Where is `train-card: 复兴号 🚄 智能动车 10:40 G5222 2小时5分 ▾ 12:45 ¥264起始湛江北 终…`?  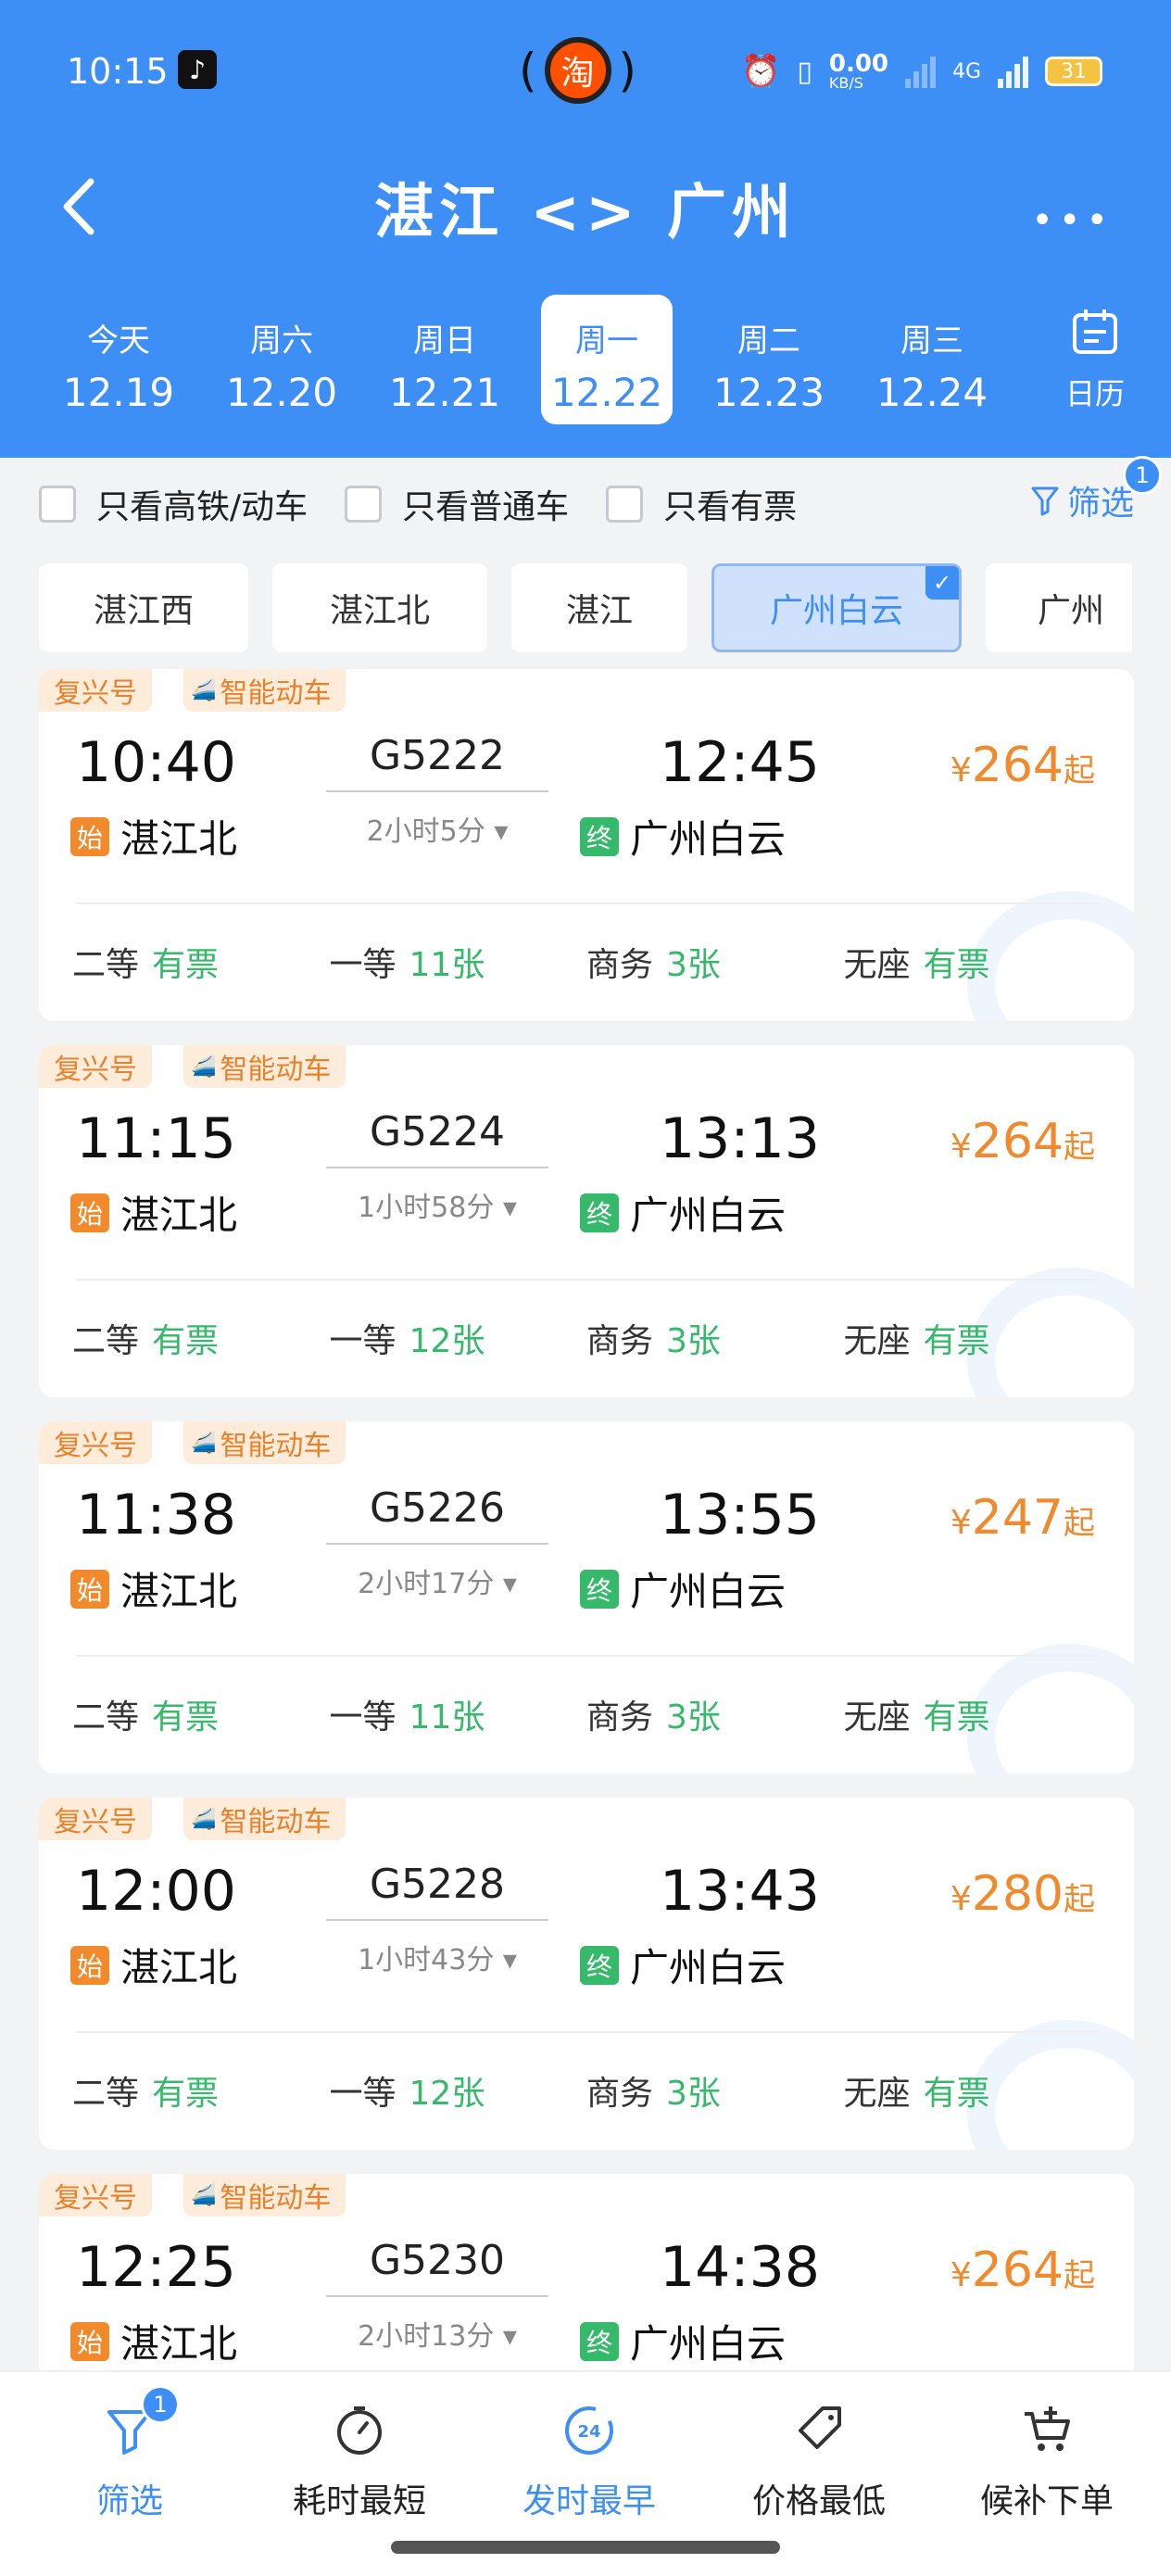 train-card: 复兴号 🚄 智能动车 10:40 G5222 2小时5分 ▾ 12:45 ¥264起始湛江北 终… is located at coordinates (587, 845).